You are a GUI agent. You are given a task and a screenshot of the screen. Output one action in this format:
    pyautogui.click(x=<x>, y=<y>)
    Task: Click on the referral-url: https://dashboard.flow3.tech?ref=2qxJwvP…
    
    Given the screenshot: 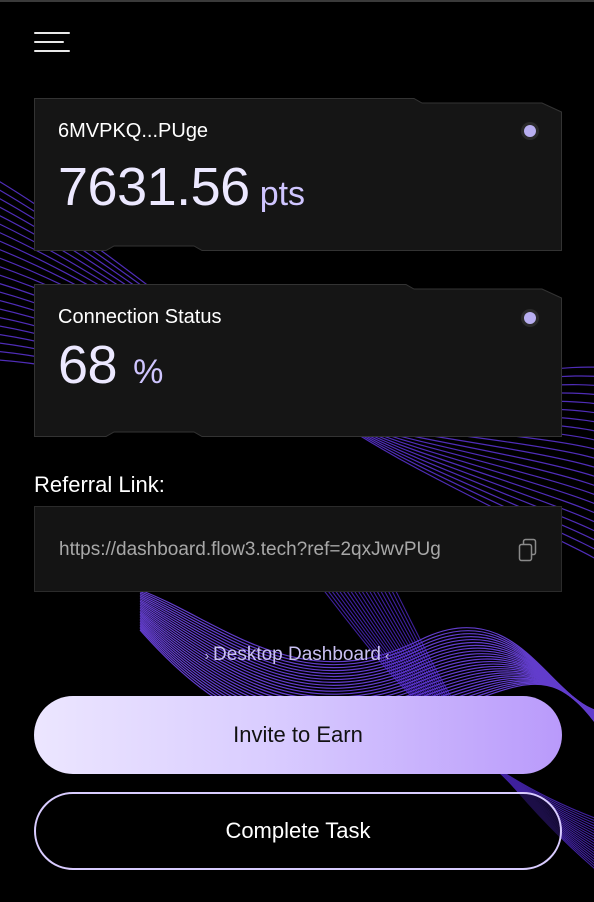 What is the action you would take?
    pyautogui.click(x=250, y=549)
    